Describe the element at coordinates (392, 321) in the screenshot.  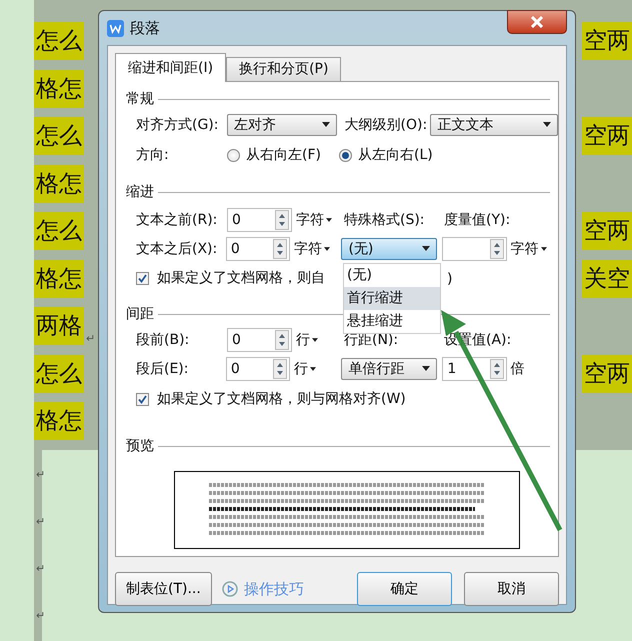
I see `menu-item: 悬挂缩进` at that location.